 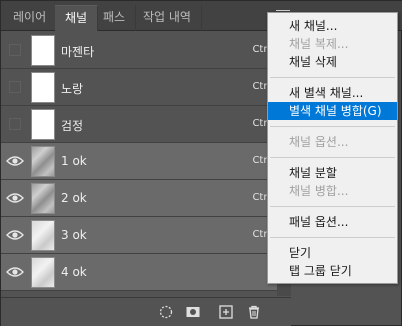 I want to click on menu-item-close-tab-group: 탭 그룹 닫기, so click(x=332, y=271).